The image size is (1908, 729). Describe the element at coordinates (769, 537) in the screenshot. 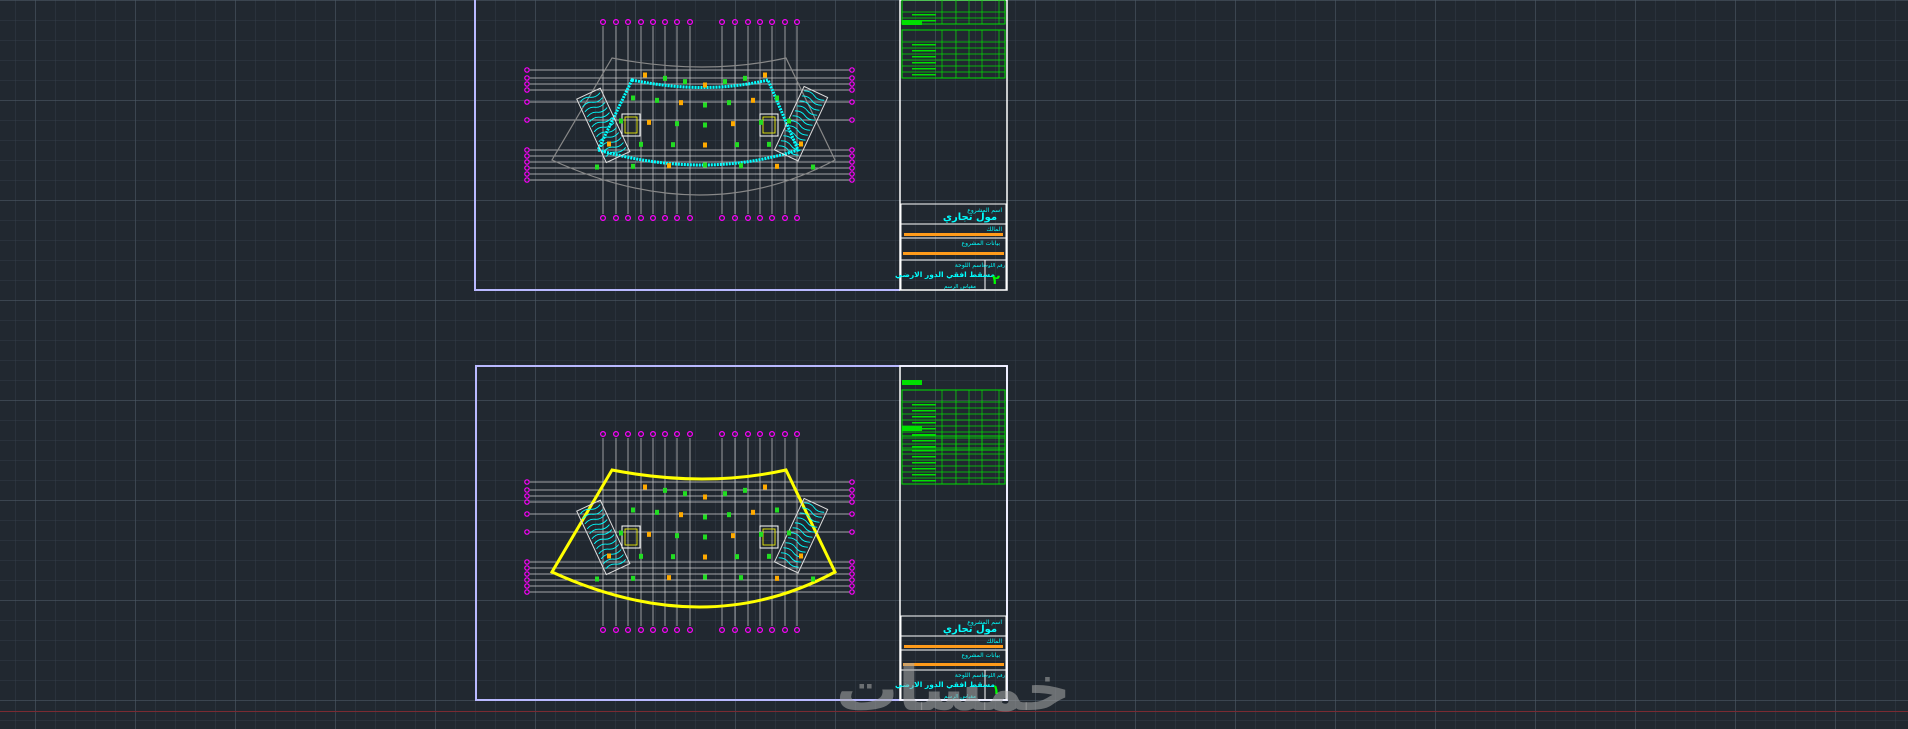

I see `core-inner` at that location.